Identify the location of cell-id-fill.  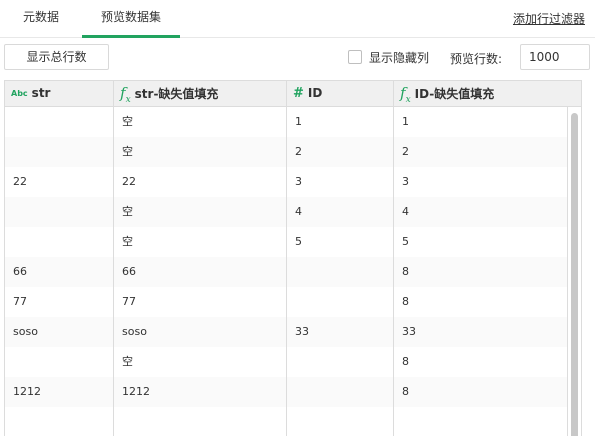
(480, 421).